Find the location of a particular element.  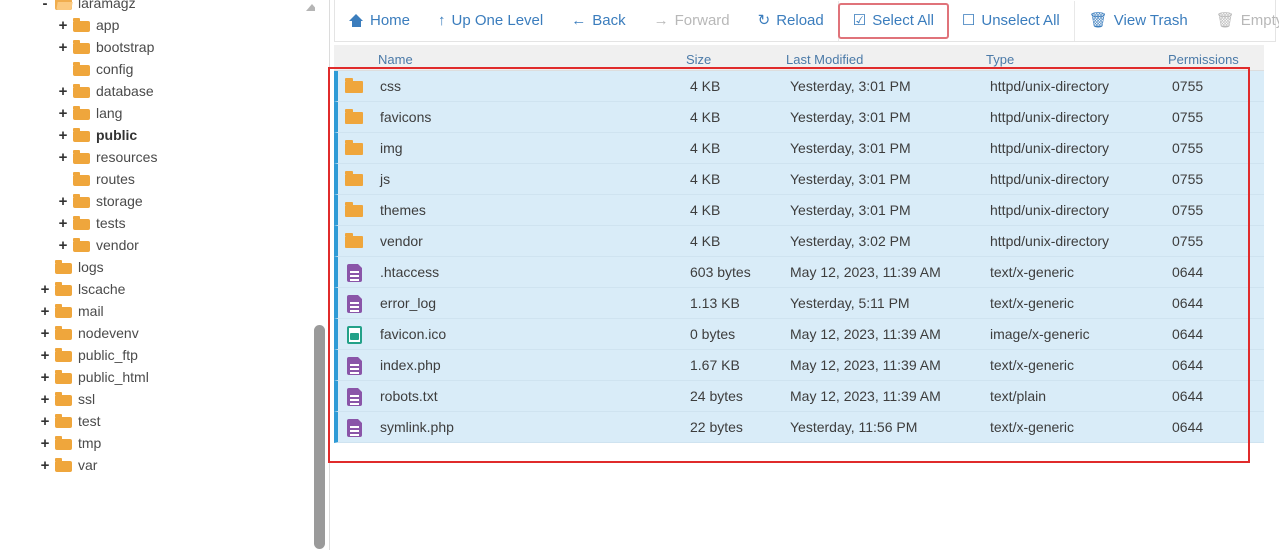

tree-item-var: + var is located at coordinates (150, 465).